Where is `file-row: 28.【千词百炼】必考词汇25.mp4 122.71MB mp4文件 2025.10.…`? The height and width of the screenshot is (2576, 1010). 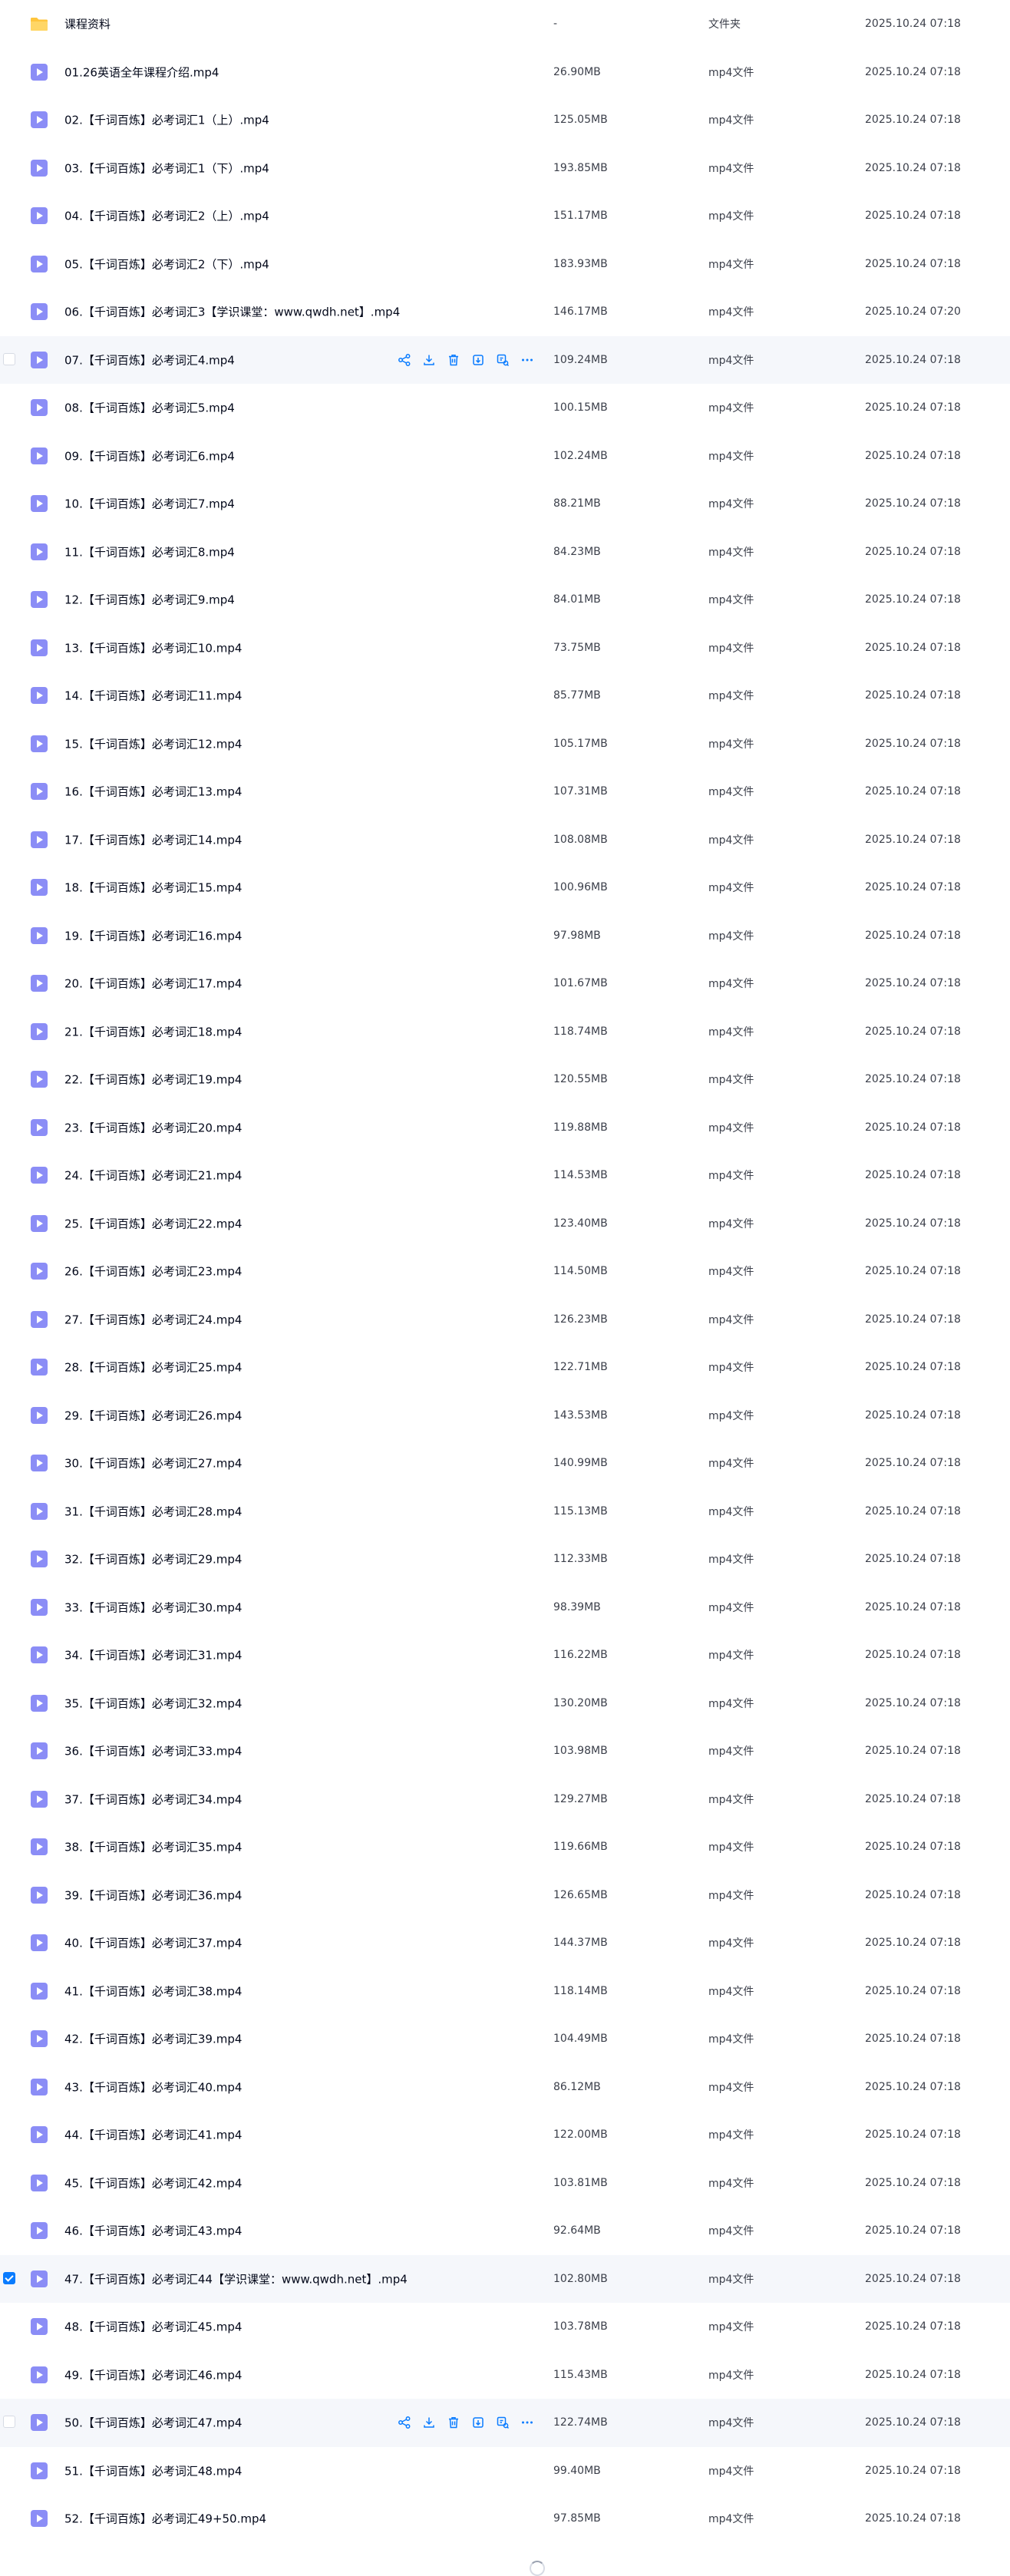 file-row: 28.【千词百炼】必考词汇25.mp4 122.71MB mp4文件 2025.10.… is located at coordinates (505, 1367).